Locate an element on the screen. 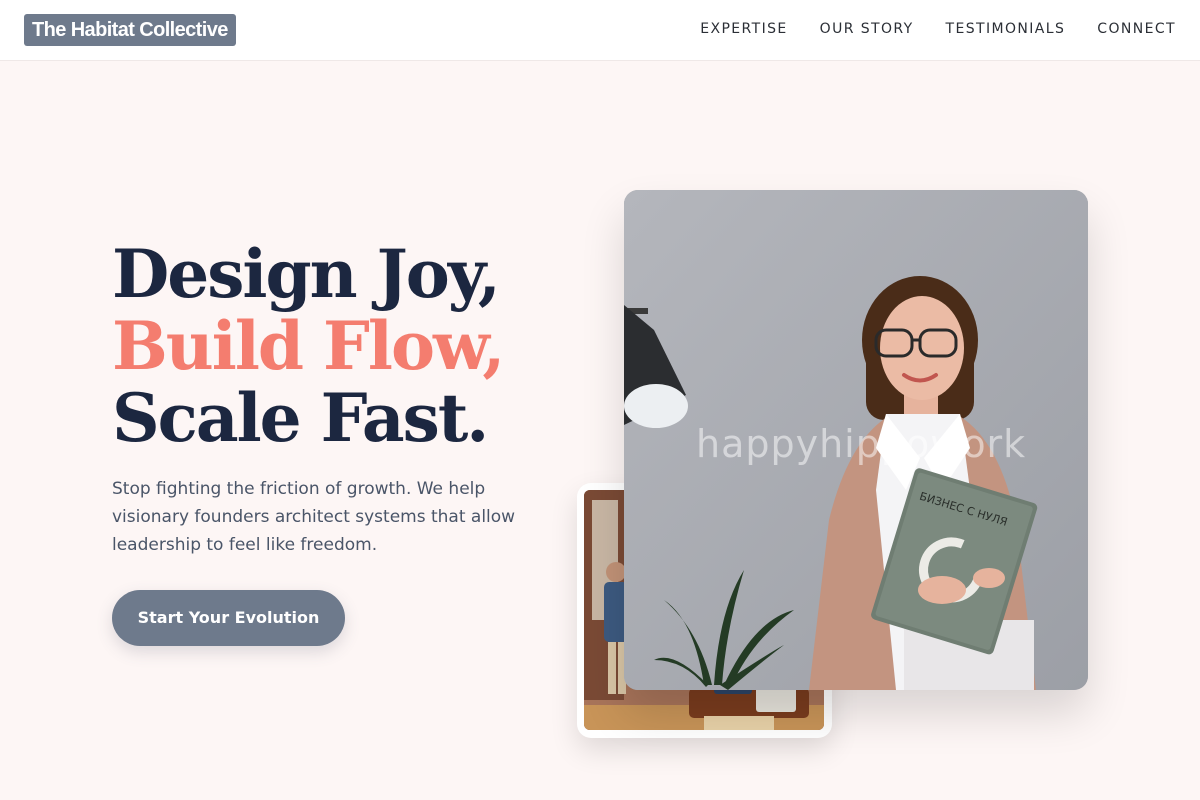 The width and height of the screenshot is (1200, 800). headline-line-1: Design Joy, is located at coordinates (306, 274).